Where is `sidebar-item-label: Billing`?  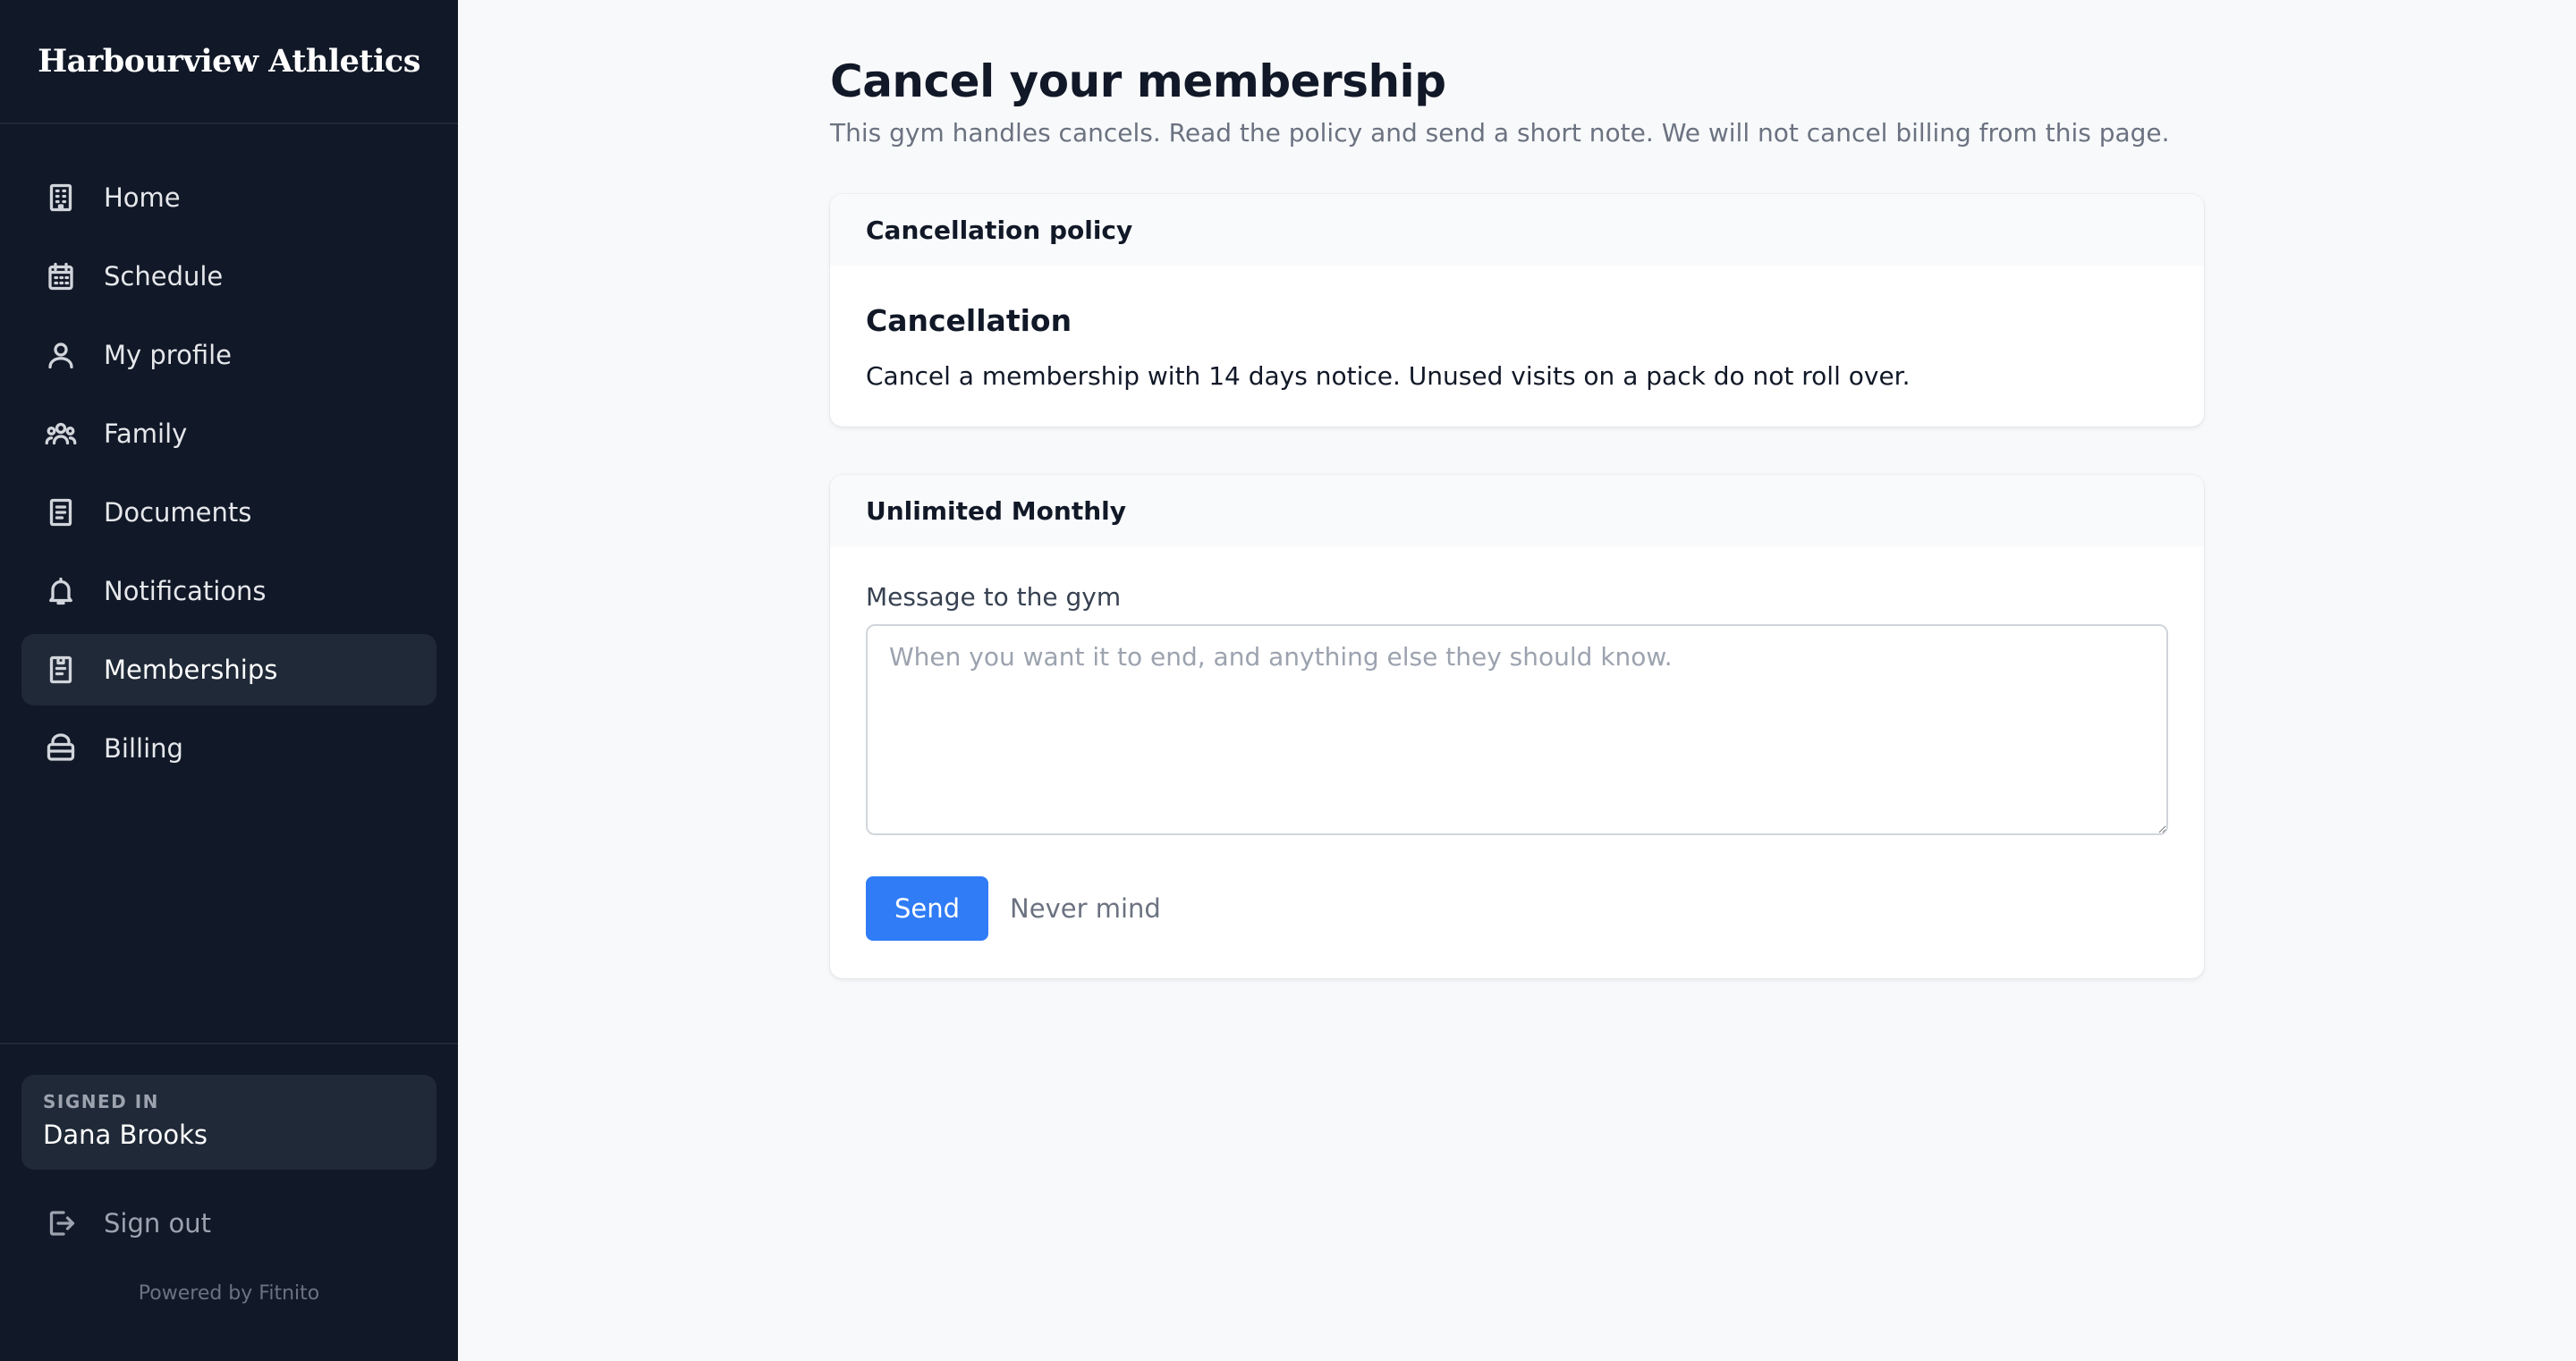 sidebar-item-label: Billing is located at coordinates (143, 748).